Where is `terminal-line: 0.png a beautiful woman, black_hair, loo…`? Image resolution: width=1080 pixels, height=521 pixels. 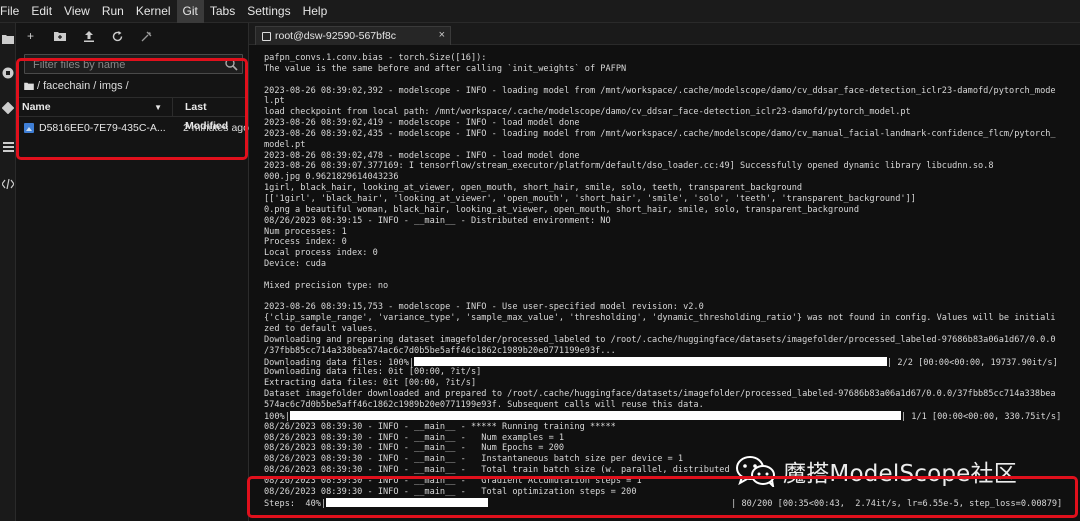
terminal-line: 0.png a beautiful woman, black_hair, loo… is located at coordinates (561, 209).